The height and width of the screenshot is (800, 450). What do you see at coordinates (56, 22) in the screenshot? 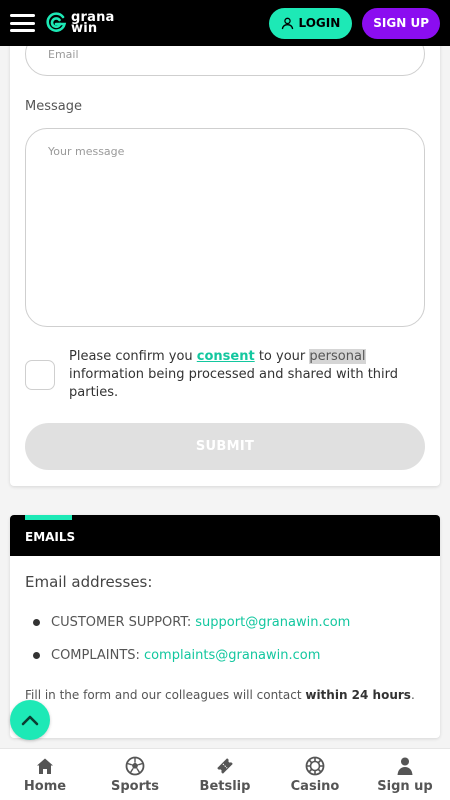
I see `logo-mark-icon` at bounding box center [56, 22].